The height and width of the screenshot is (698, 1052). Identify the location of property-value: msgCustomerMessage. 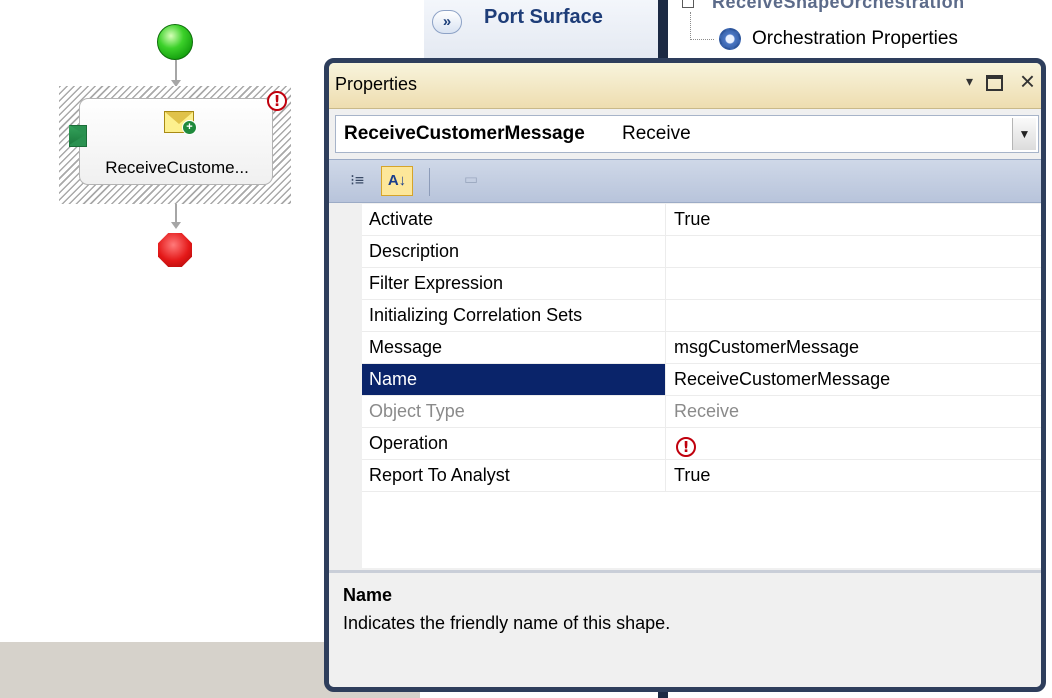
(854, 347).